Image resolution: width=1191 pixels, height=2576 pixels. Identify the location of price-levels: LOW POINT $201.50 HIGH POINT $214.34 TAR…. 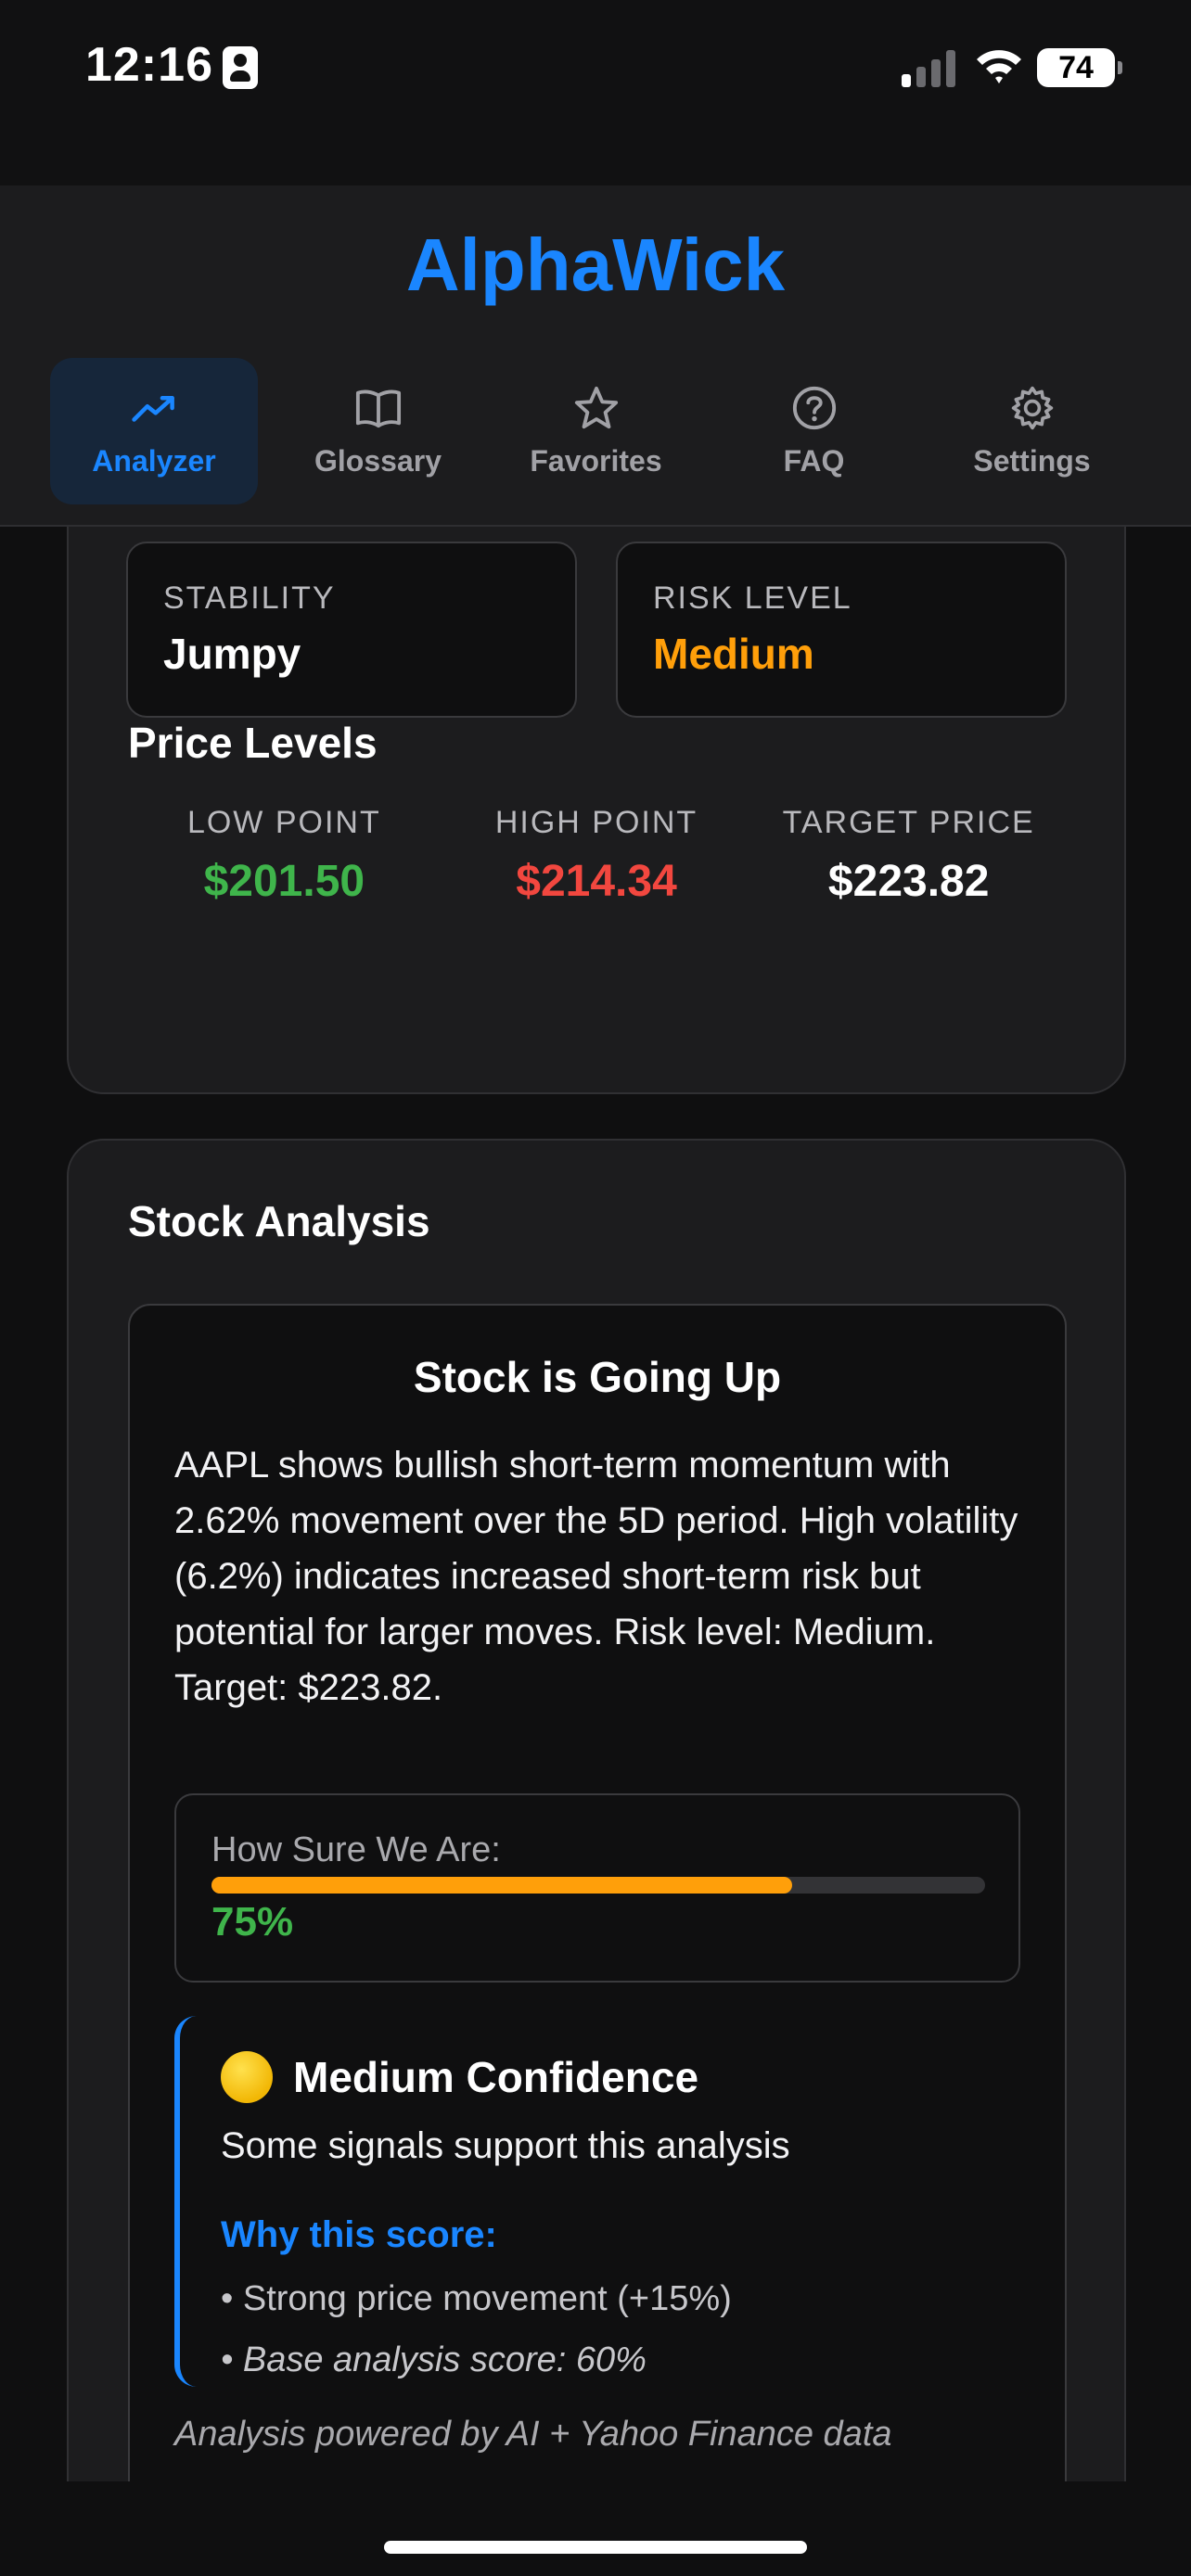
(597, 856).